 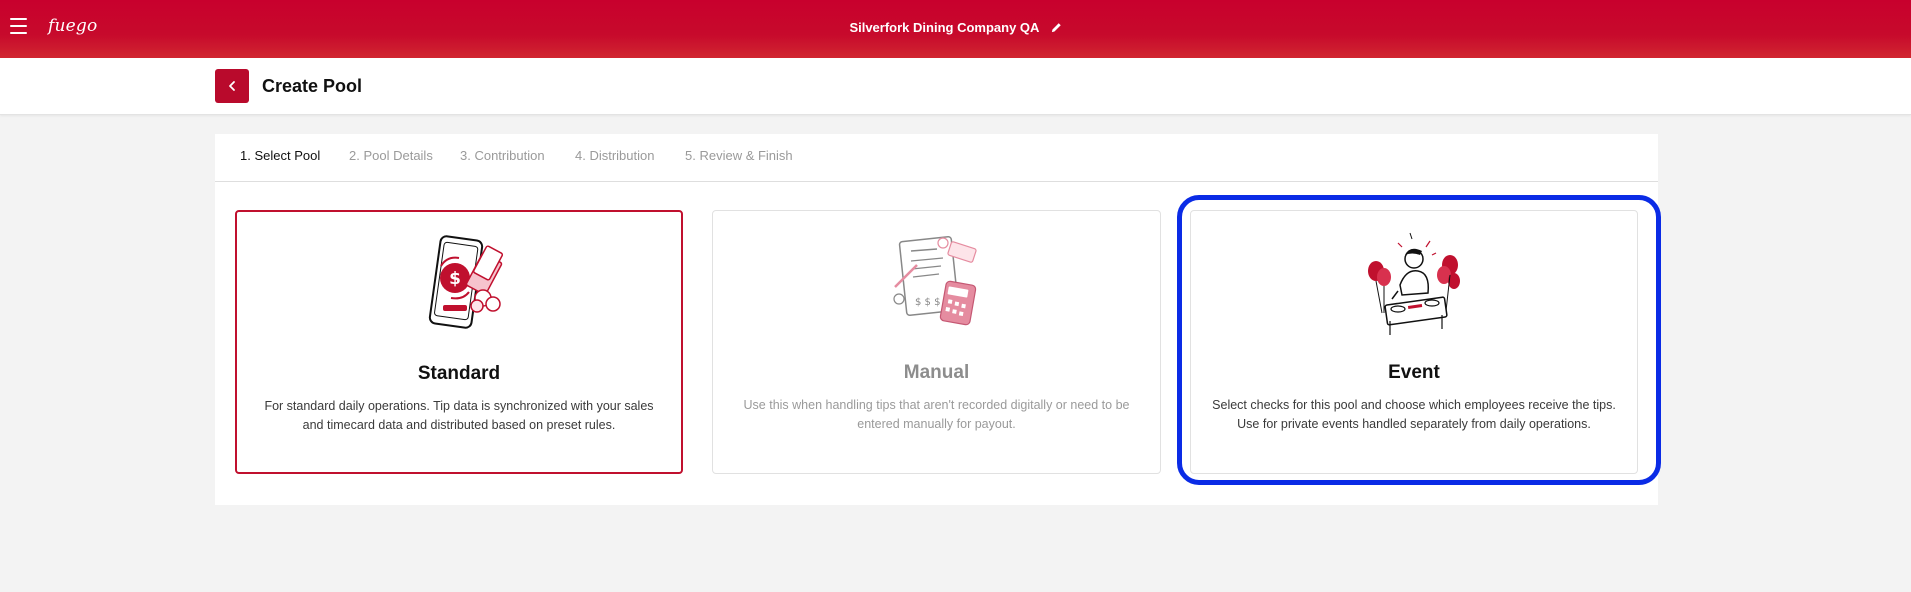 What do you see at coordinates (936, 285) in the screenshot?
I see `document-calculator-illustration: $ $ $` at bounding box center [936, 285].